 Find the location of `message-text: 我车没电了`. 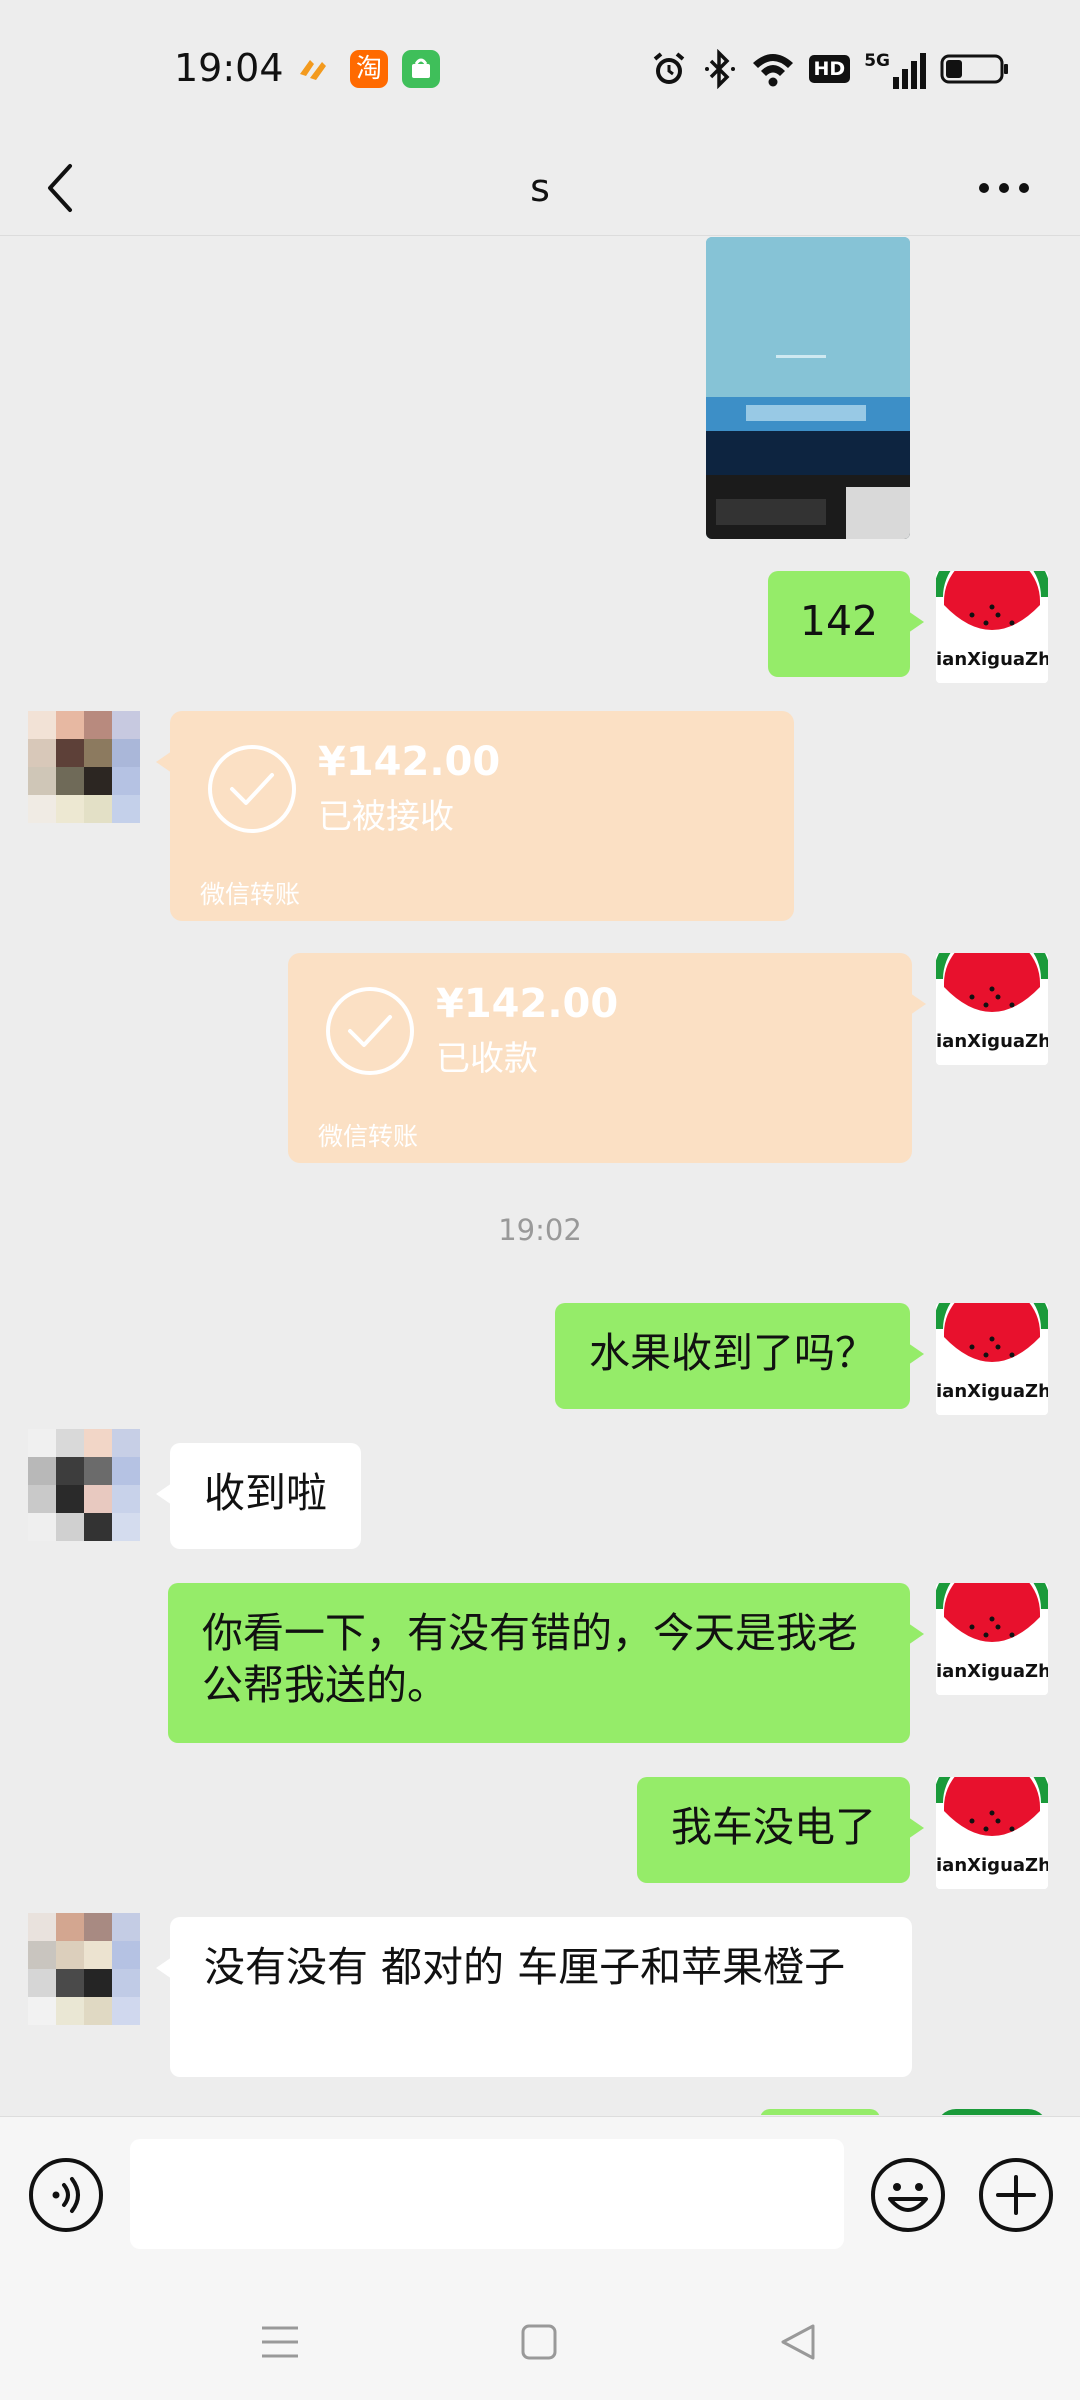

message-text: 我车没电了 is located at coordinates (773, 1827).